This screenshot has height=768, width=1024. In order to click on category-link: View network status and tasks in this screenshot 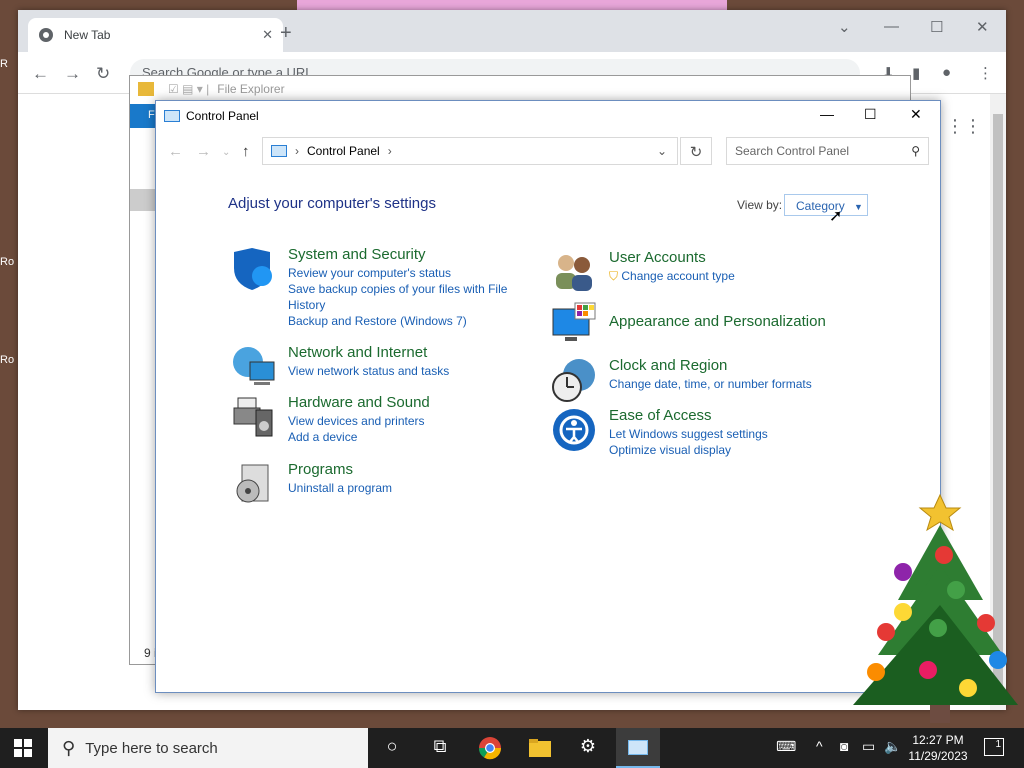, I will do `click(368, 371)`.